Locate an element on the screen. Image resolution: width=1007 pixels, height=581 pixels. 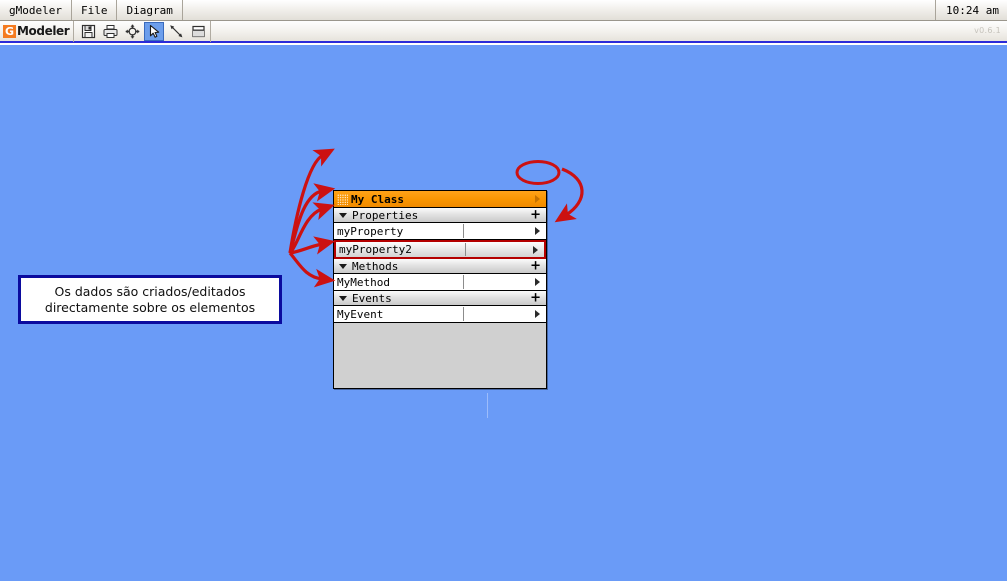
menu-item-label: Diagram is located at coordinates (149, 10).